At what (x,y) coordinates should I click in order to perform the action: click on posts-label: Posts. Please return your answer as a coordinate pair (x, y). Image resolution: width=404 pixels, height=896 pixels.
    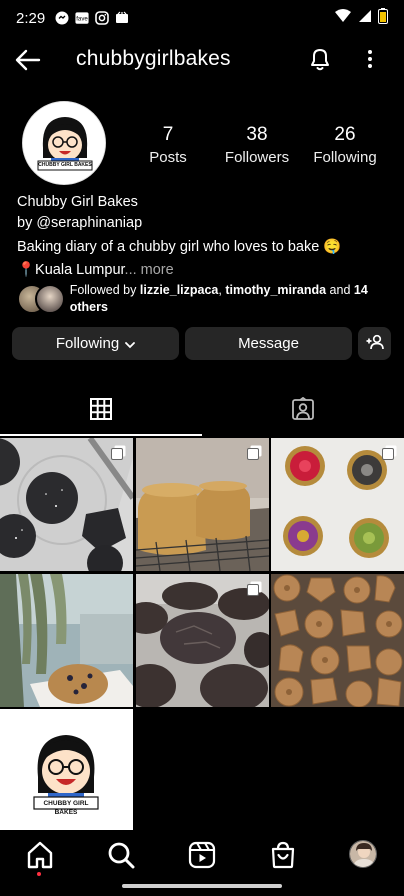
    Looking at the image, I should click on (168, 157).